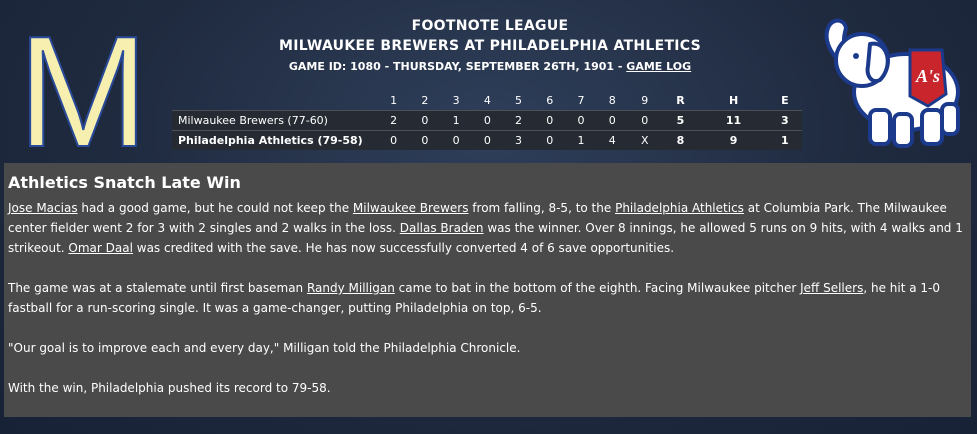 The width and height of the screenshot is (977, 434). Describe the element at coordinates (680, 140) in the screenshot. I see `runs-total: 8` at that location.